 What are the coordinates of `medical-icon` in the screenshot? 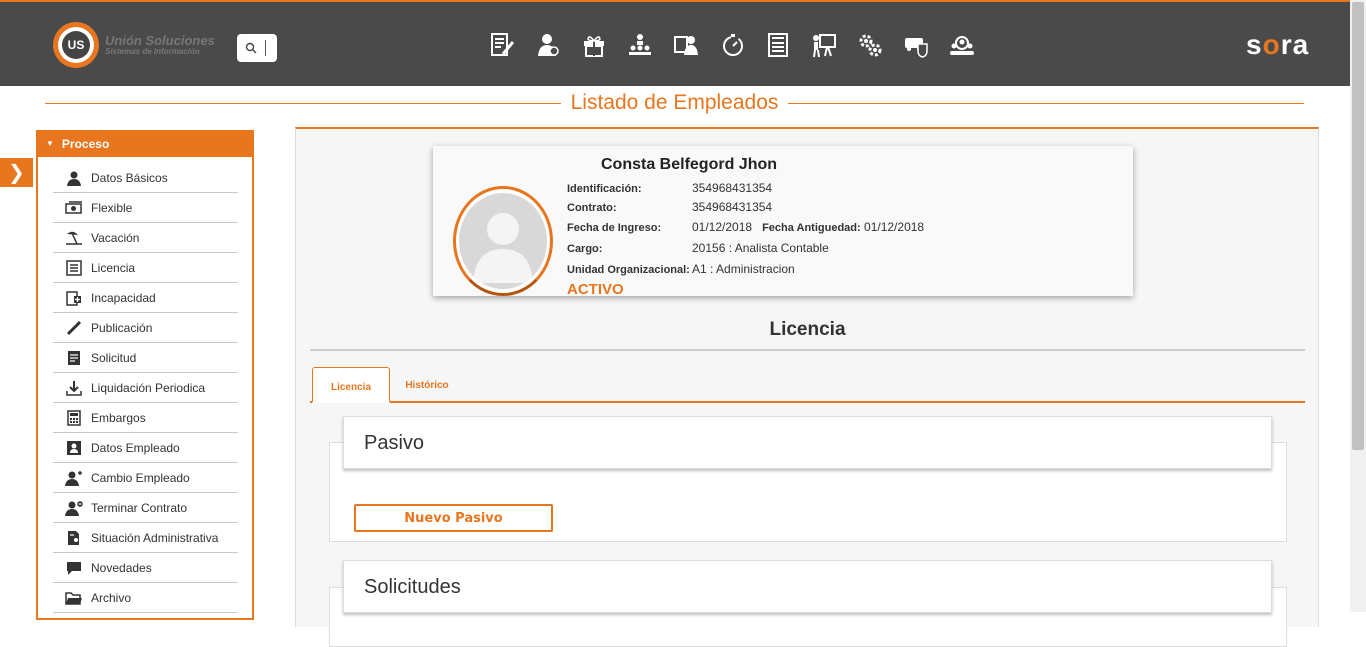 It's located at (74, 298).